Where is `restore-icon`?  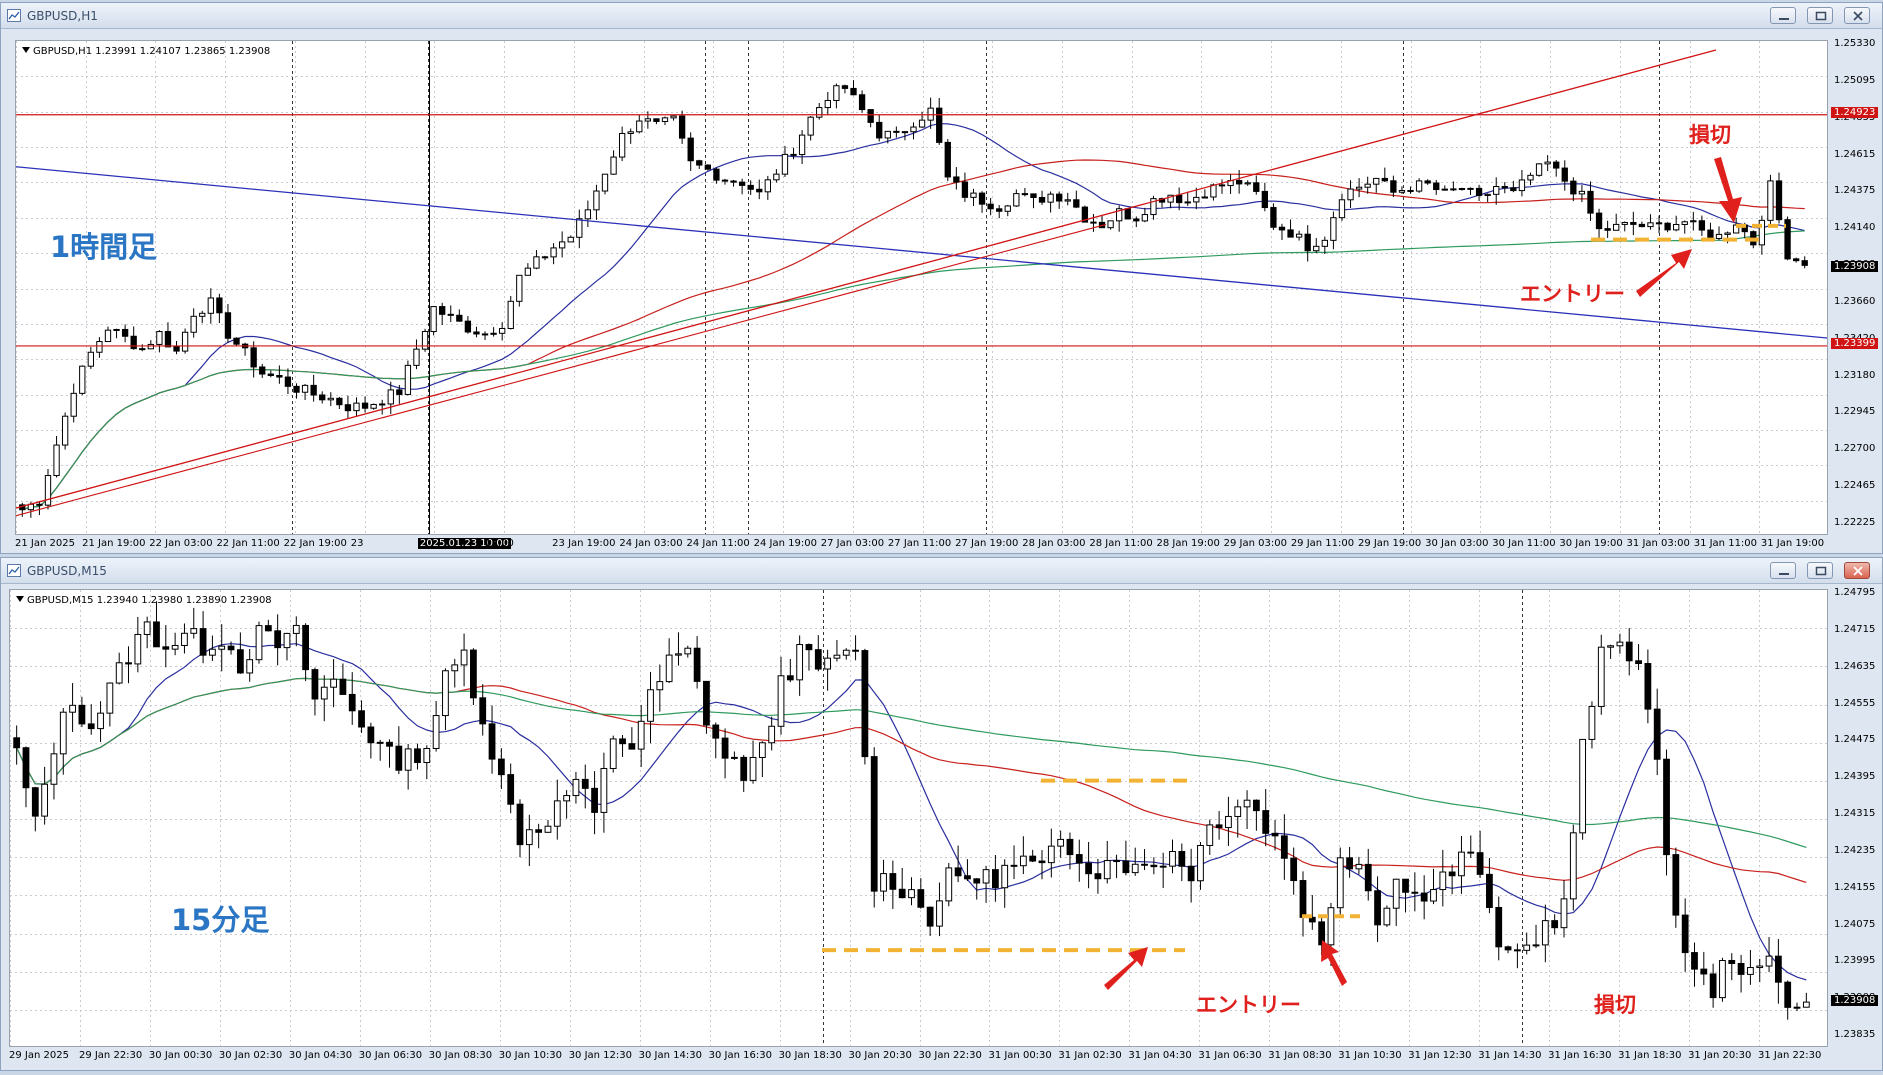 restore-icon is located at coordinates (1821, 16).